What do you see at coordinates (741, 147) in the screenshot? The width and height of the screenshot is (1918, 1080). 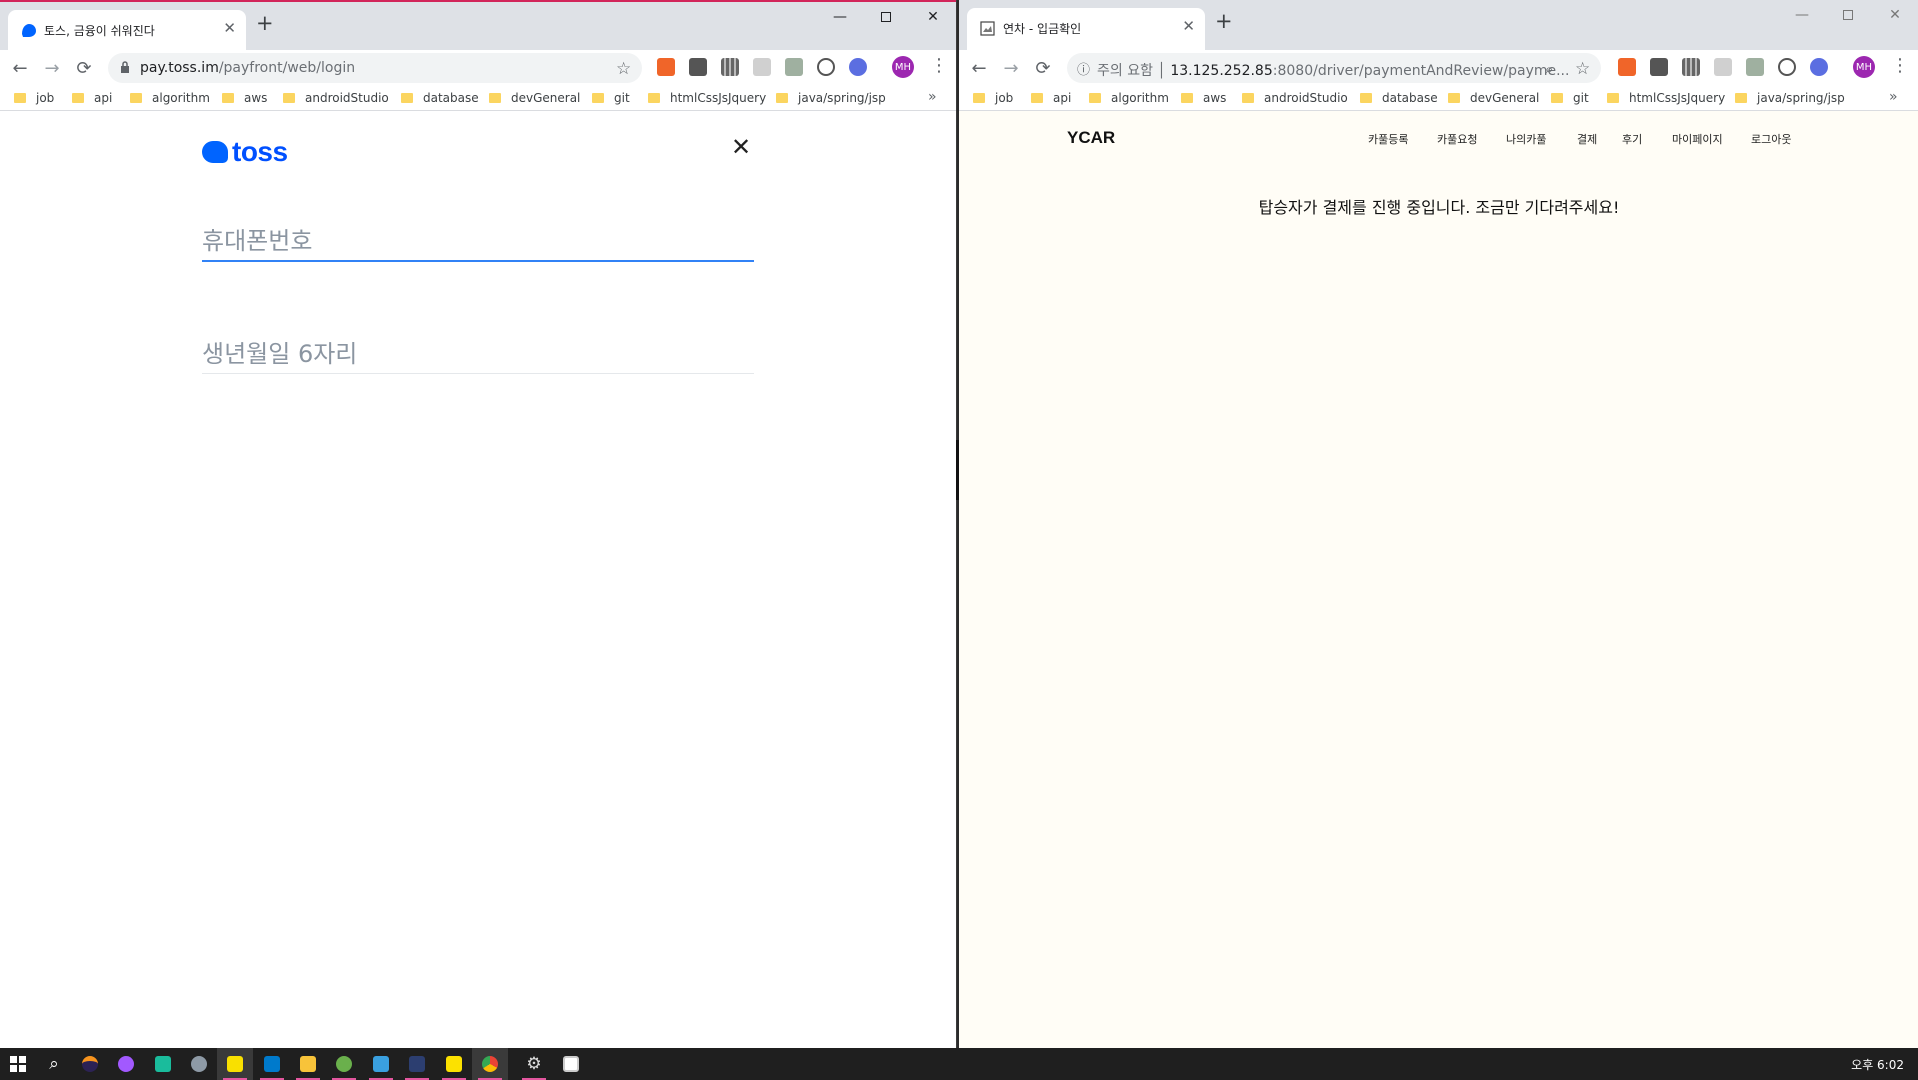 I see `toss-close-icon: ✕` at bounding box center [741, 147].